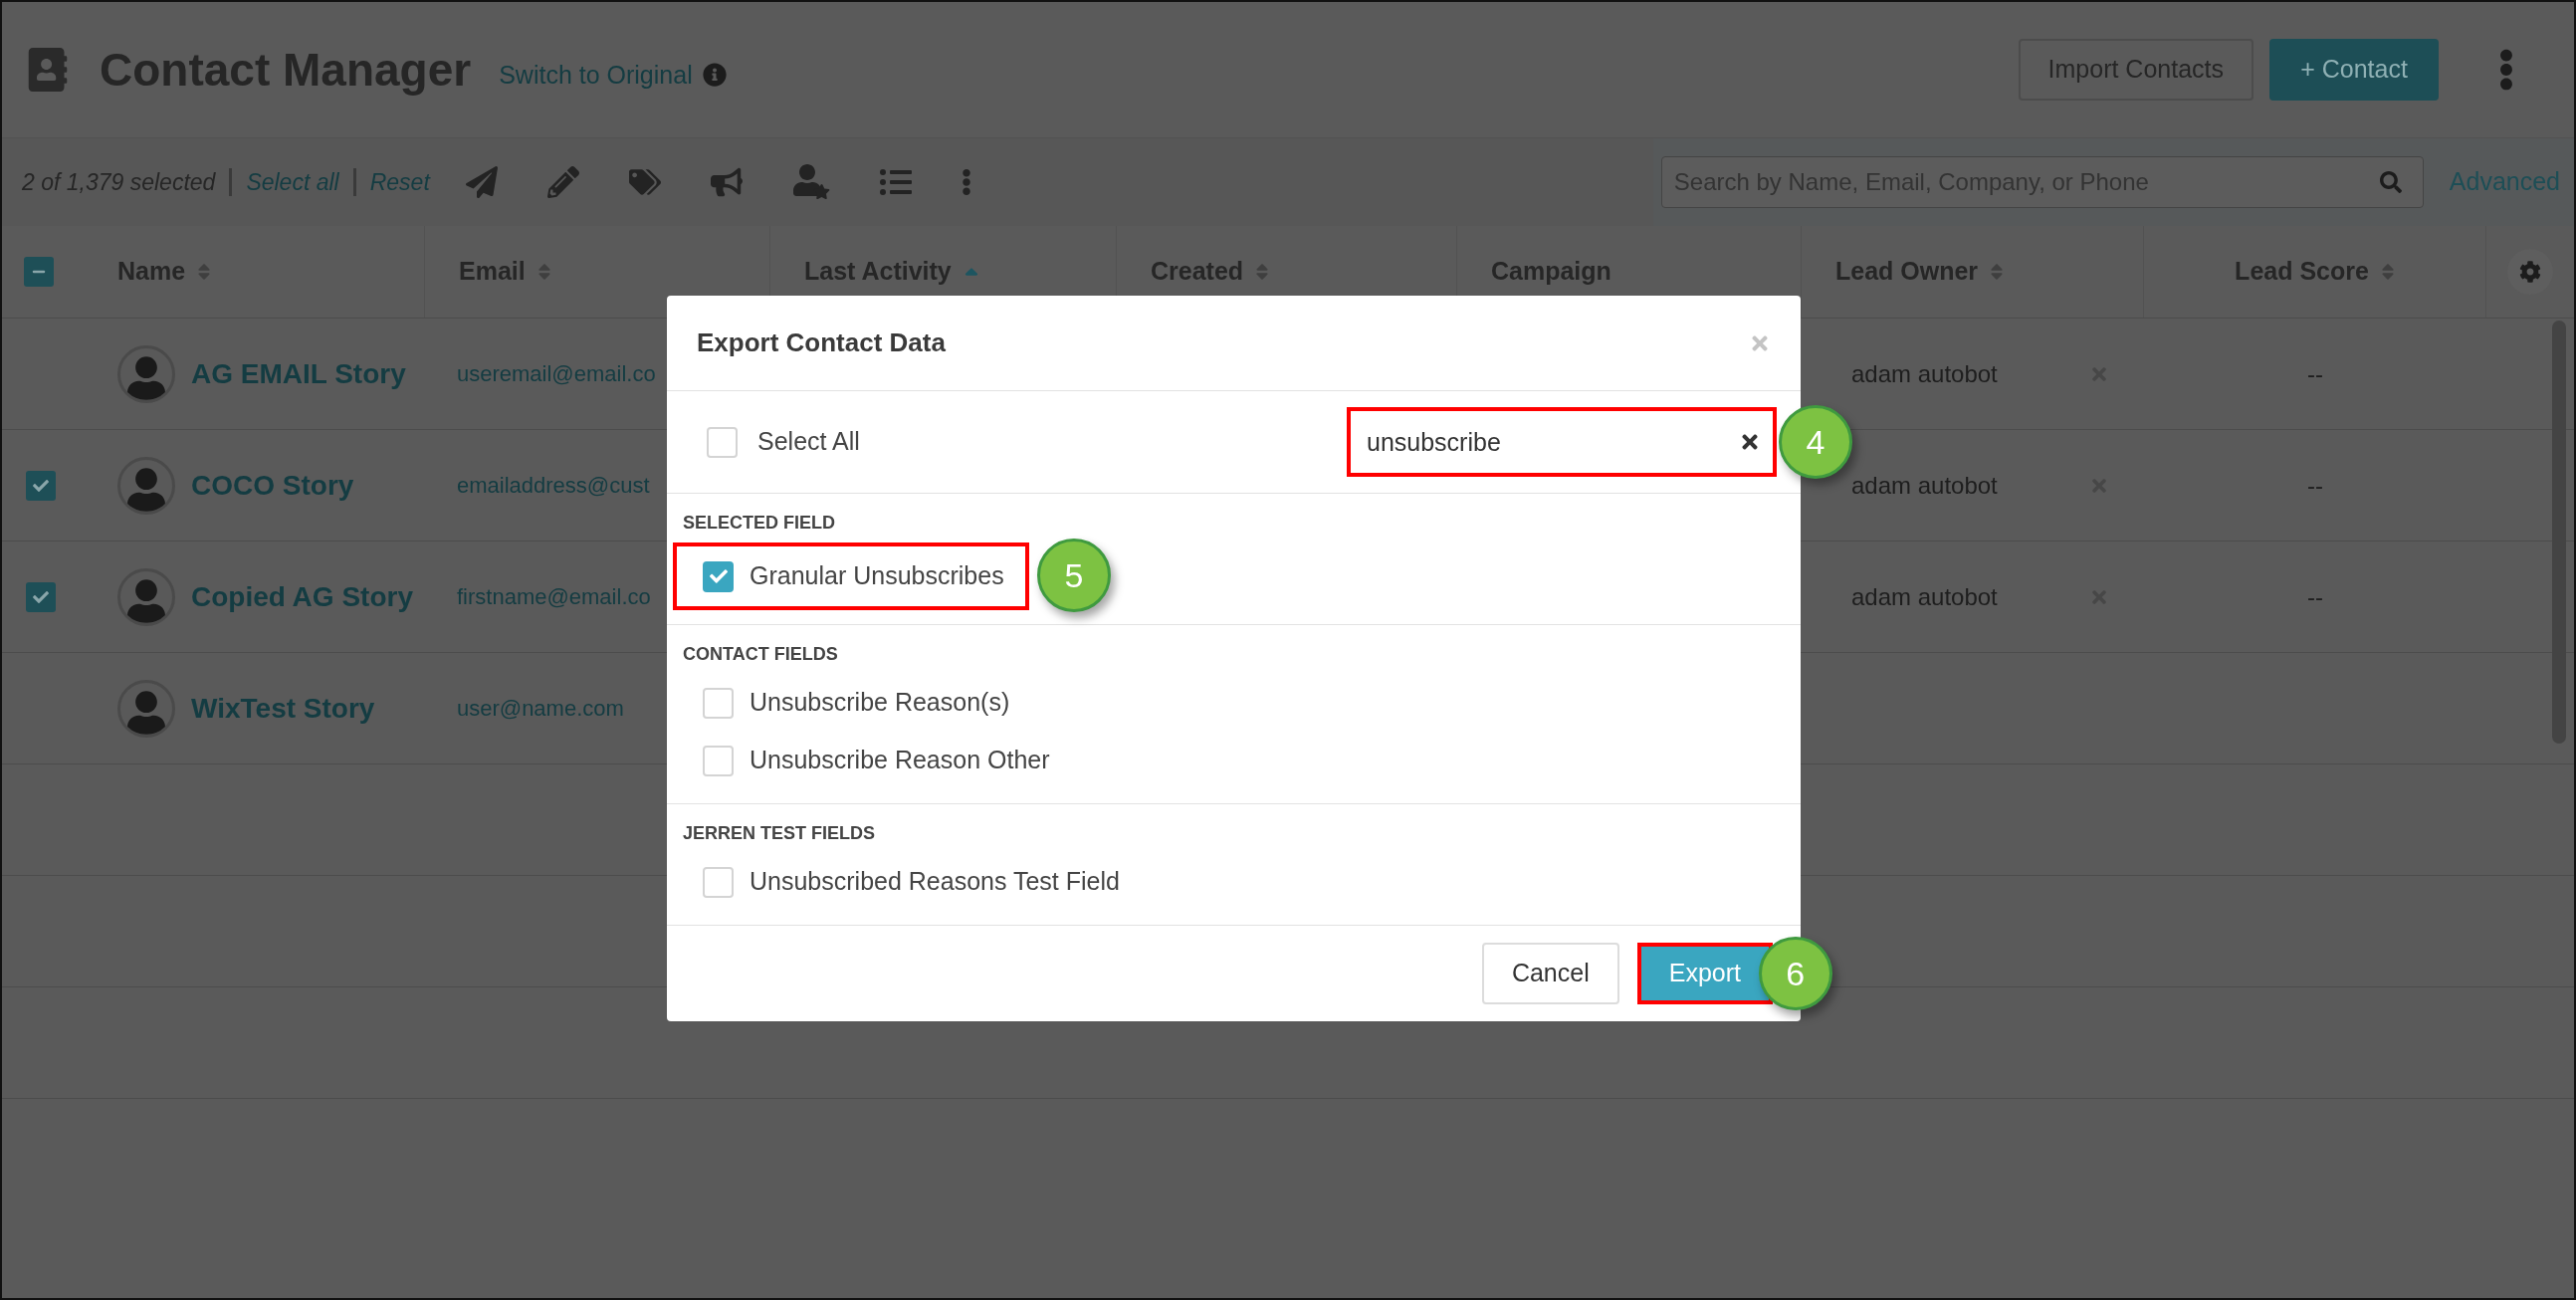  What do you see at coordinates (302, 596) in the screenshot?
I see `contact-name-link: Copied AG Story` at bounding box center [302, 596].